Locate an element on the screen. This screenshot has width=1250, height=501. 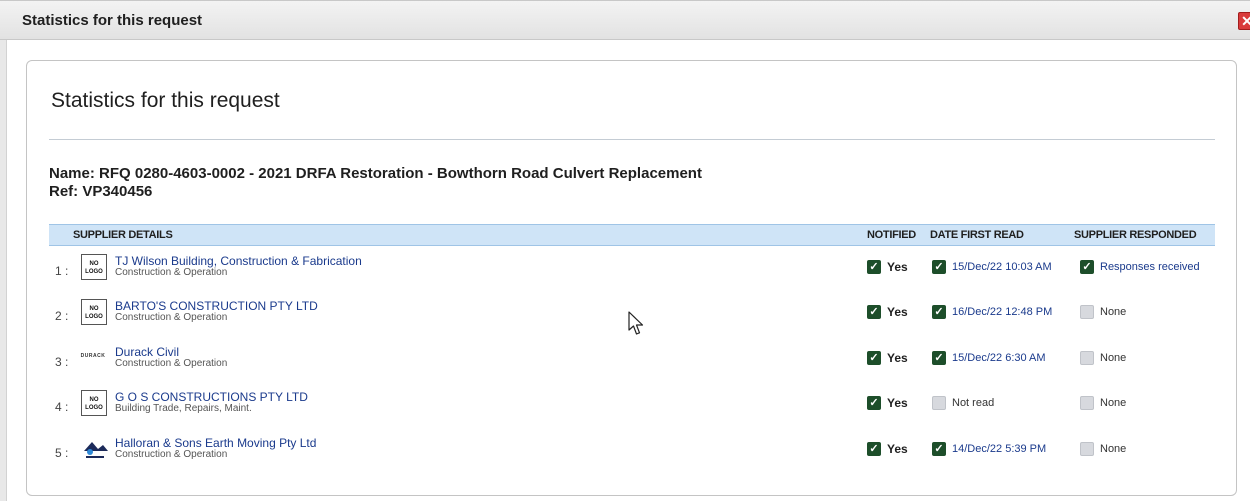
divider is located at coordinates (632, 139).